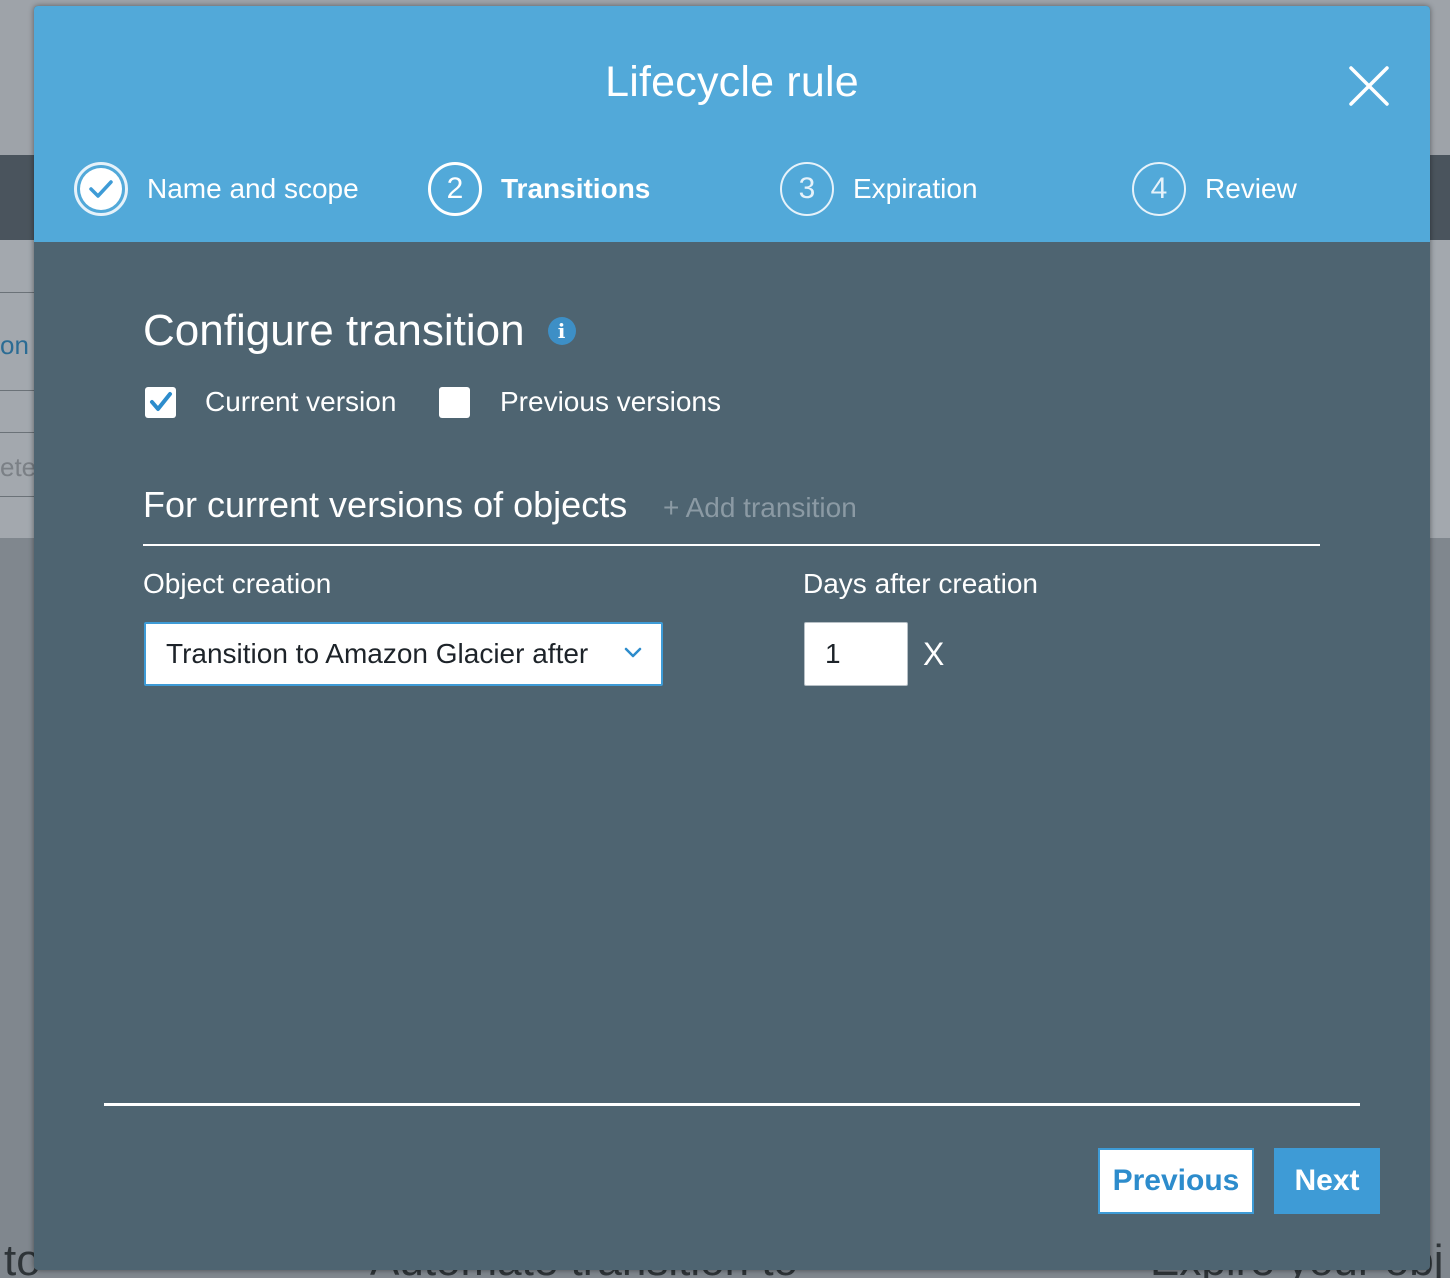  Describe the element at coordinates (732, 1104) in the screenshot. I see `footer-divider` at that location.